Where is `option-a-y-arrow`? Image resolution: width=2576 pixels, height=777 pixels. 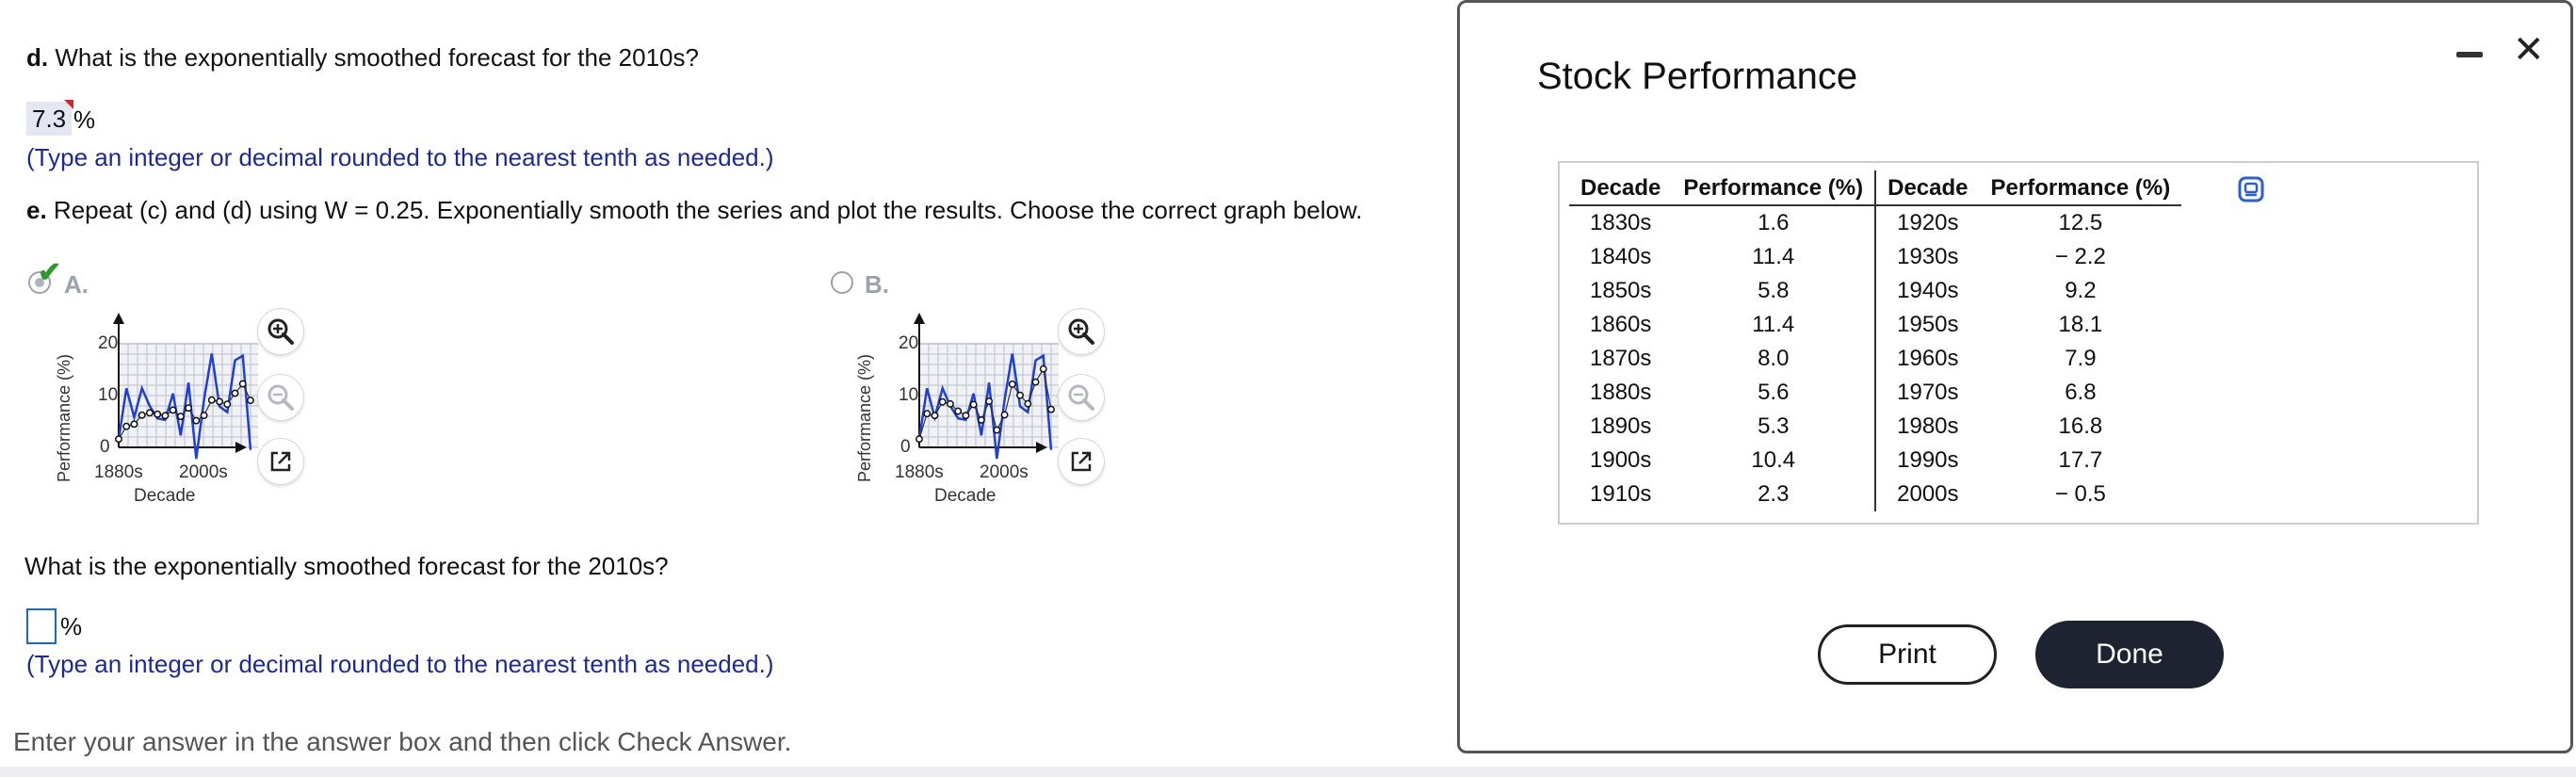
option-a-y-arrow is located at coordinates (118, 319).